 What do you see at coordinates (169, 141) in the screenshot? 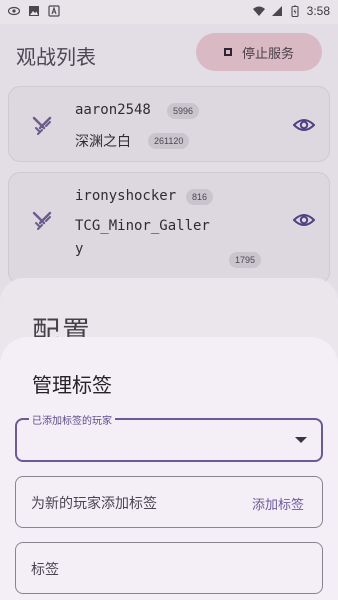
I see `deck-id-badge: 261120` at bounding box center [169, 141].